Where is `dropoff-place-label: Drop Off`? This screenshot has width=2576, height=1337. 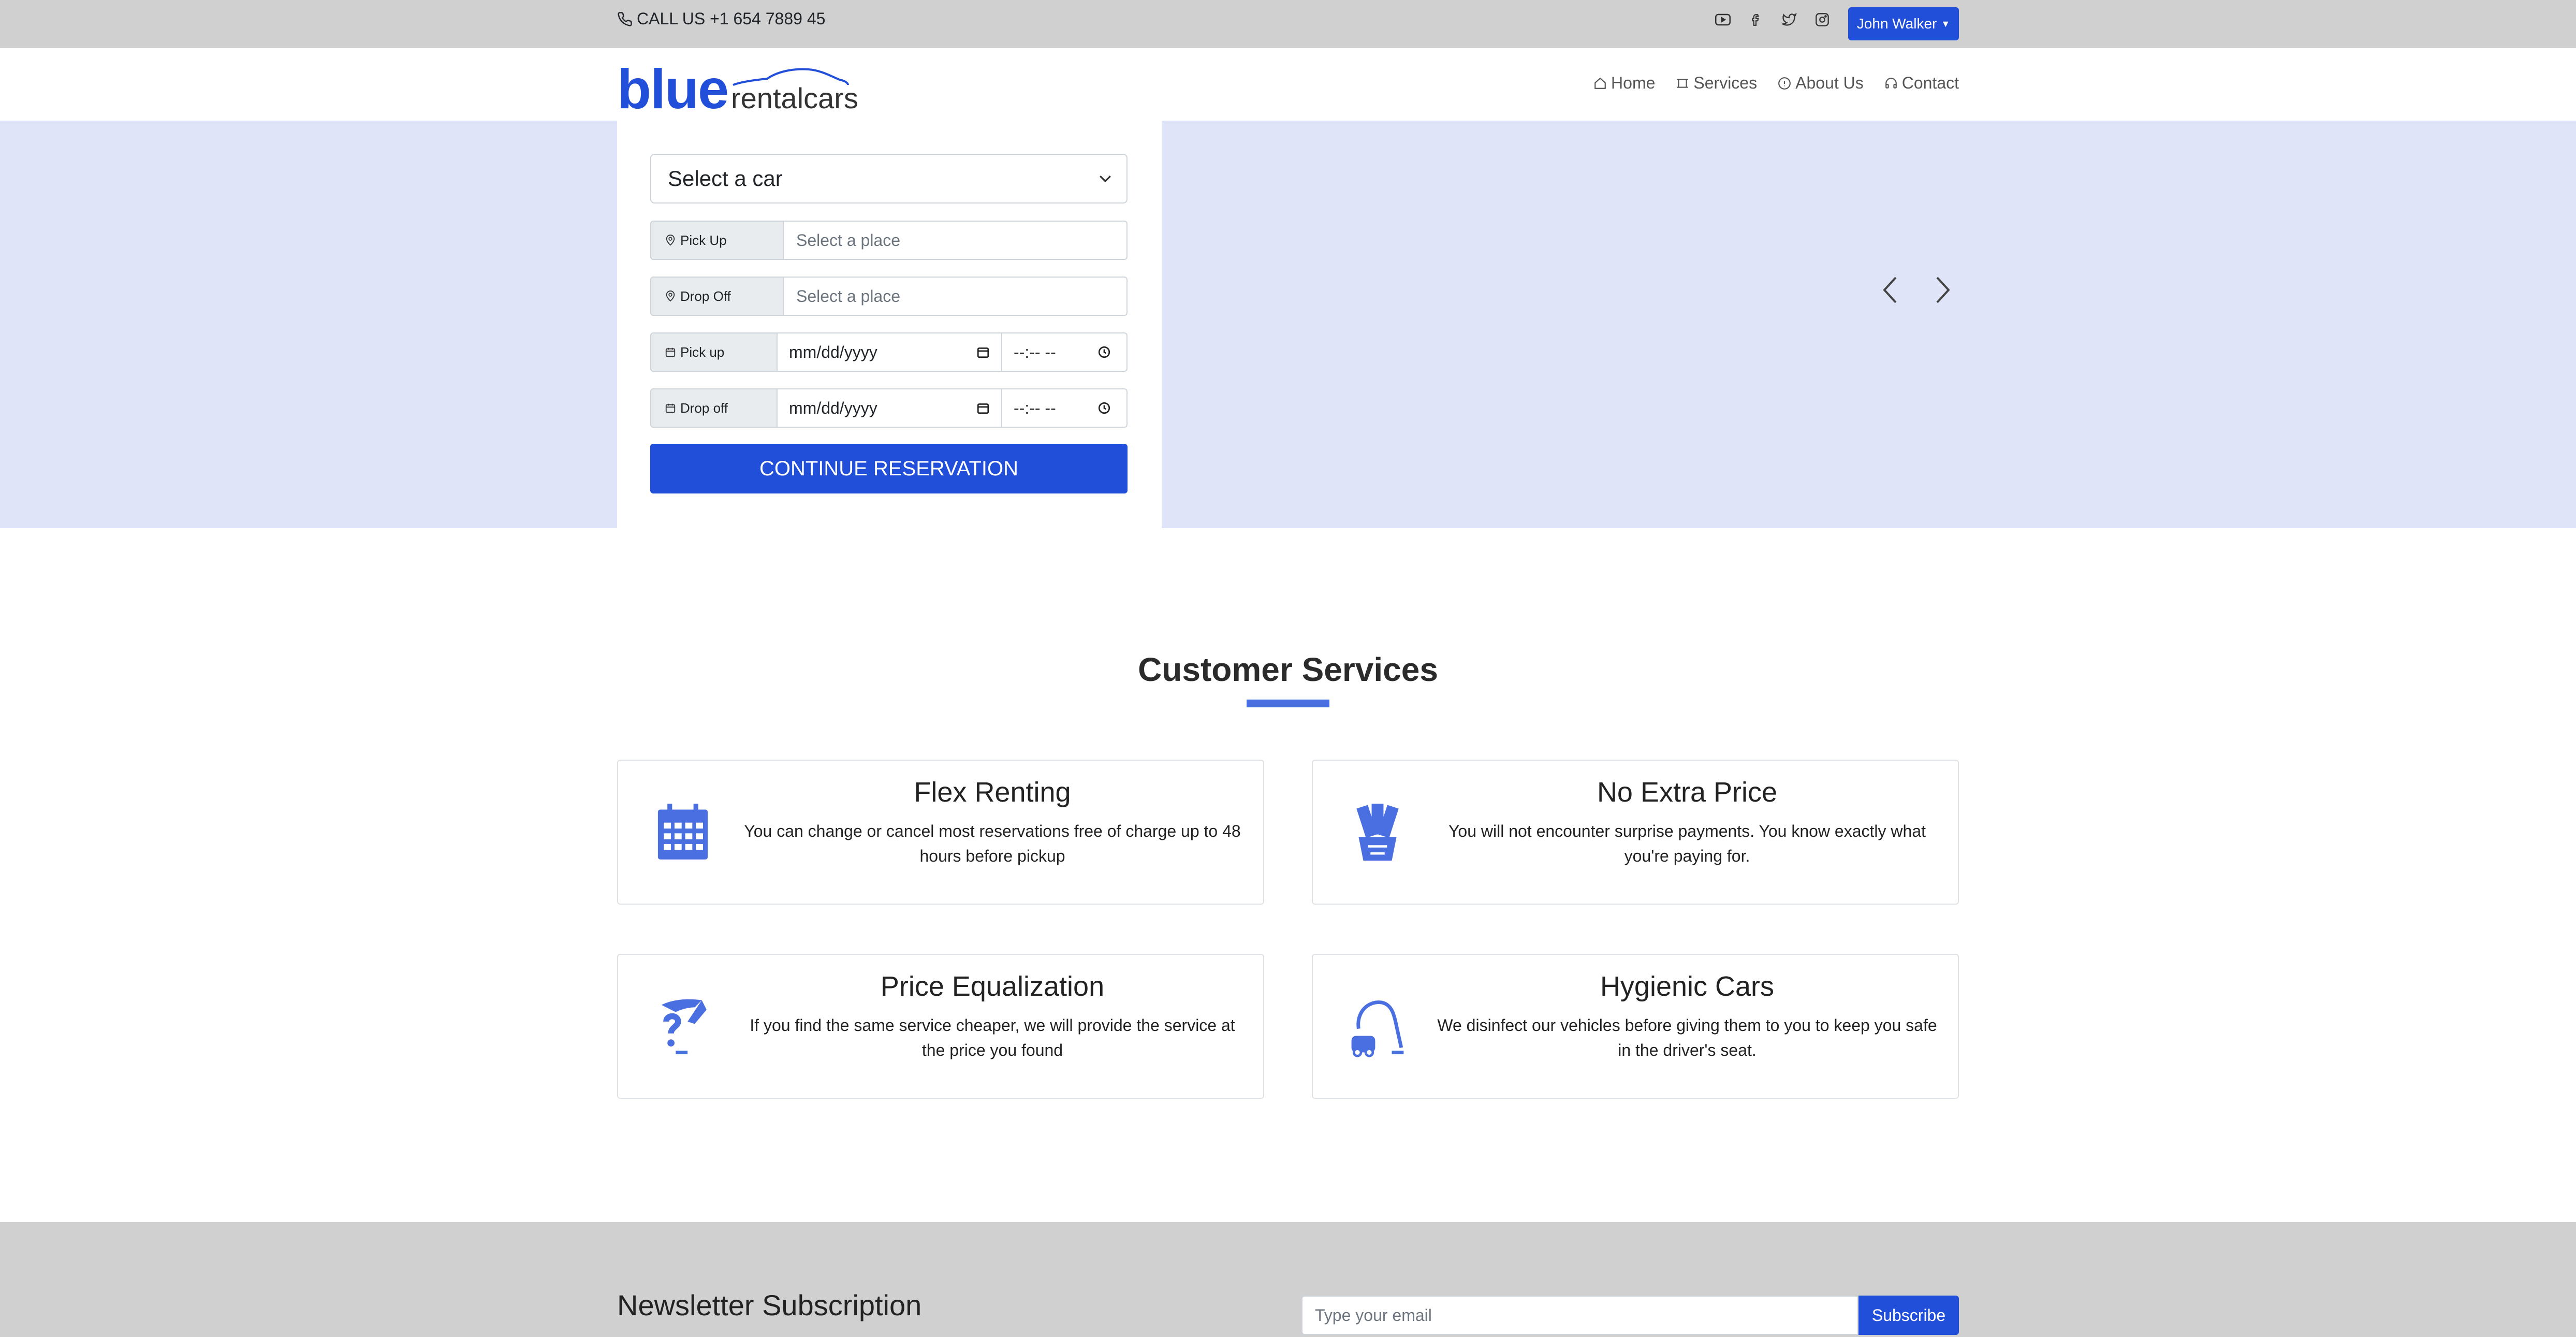 dropoff-place-label: Drop Off is located at coordinates (717, 296).